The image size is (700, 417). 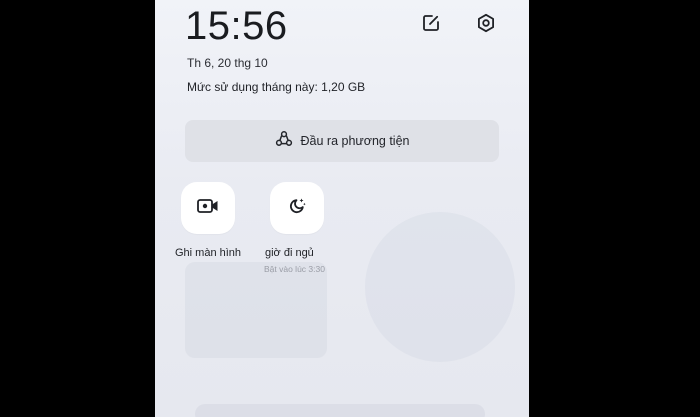 What do you see at coordinates (486, 23) in the screenshot?
I see `gear-icon` at bounding box center [486, 23].